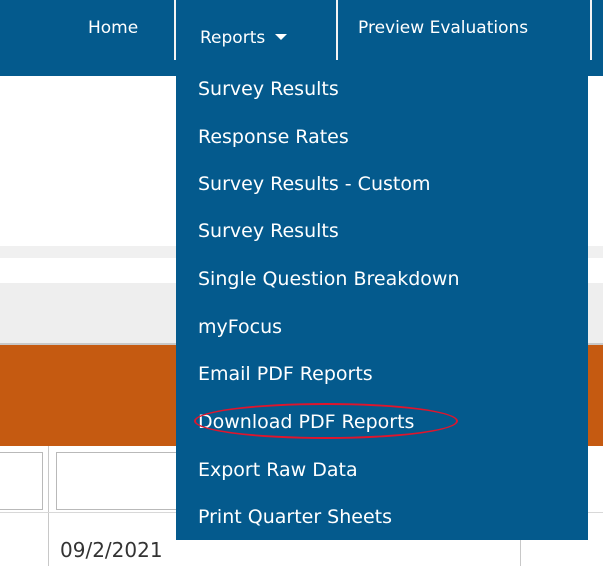 The image size is (603, 566). Describe the element at coordinates (233, 38) in the screenshot. I see `nav-reports-label: Reports` at that location.